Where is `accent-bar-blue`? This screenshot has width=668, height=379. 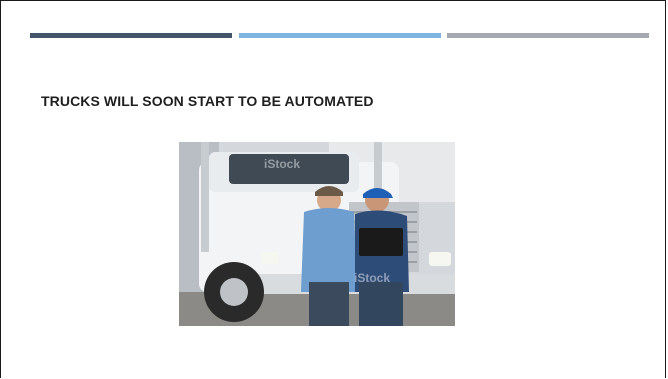
accent-bar-blue is located at coordinates (340, 35).